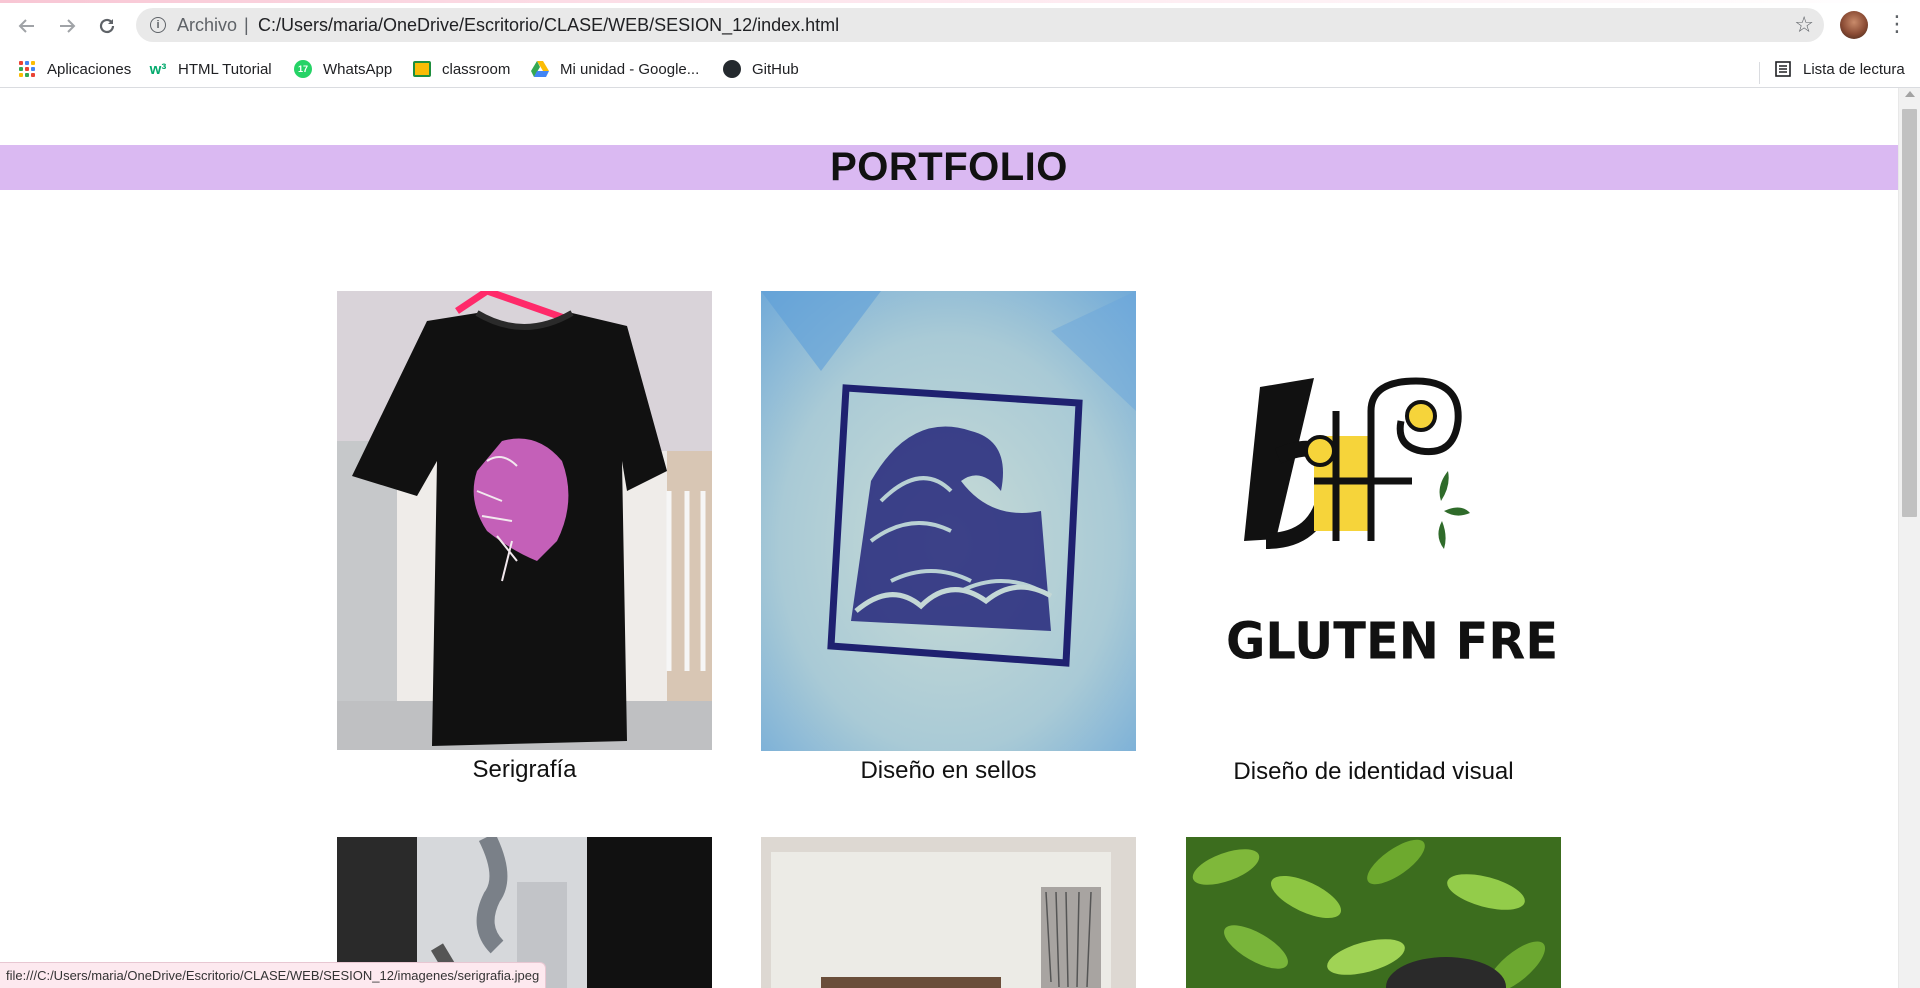  What do you see at coordinates (89, 69) in the screenshot?
I see `bookmark-label: Aplicaciones` at bounding box center [89, 69].